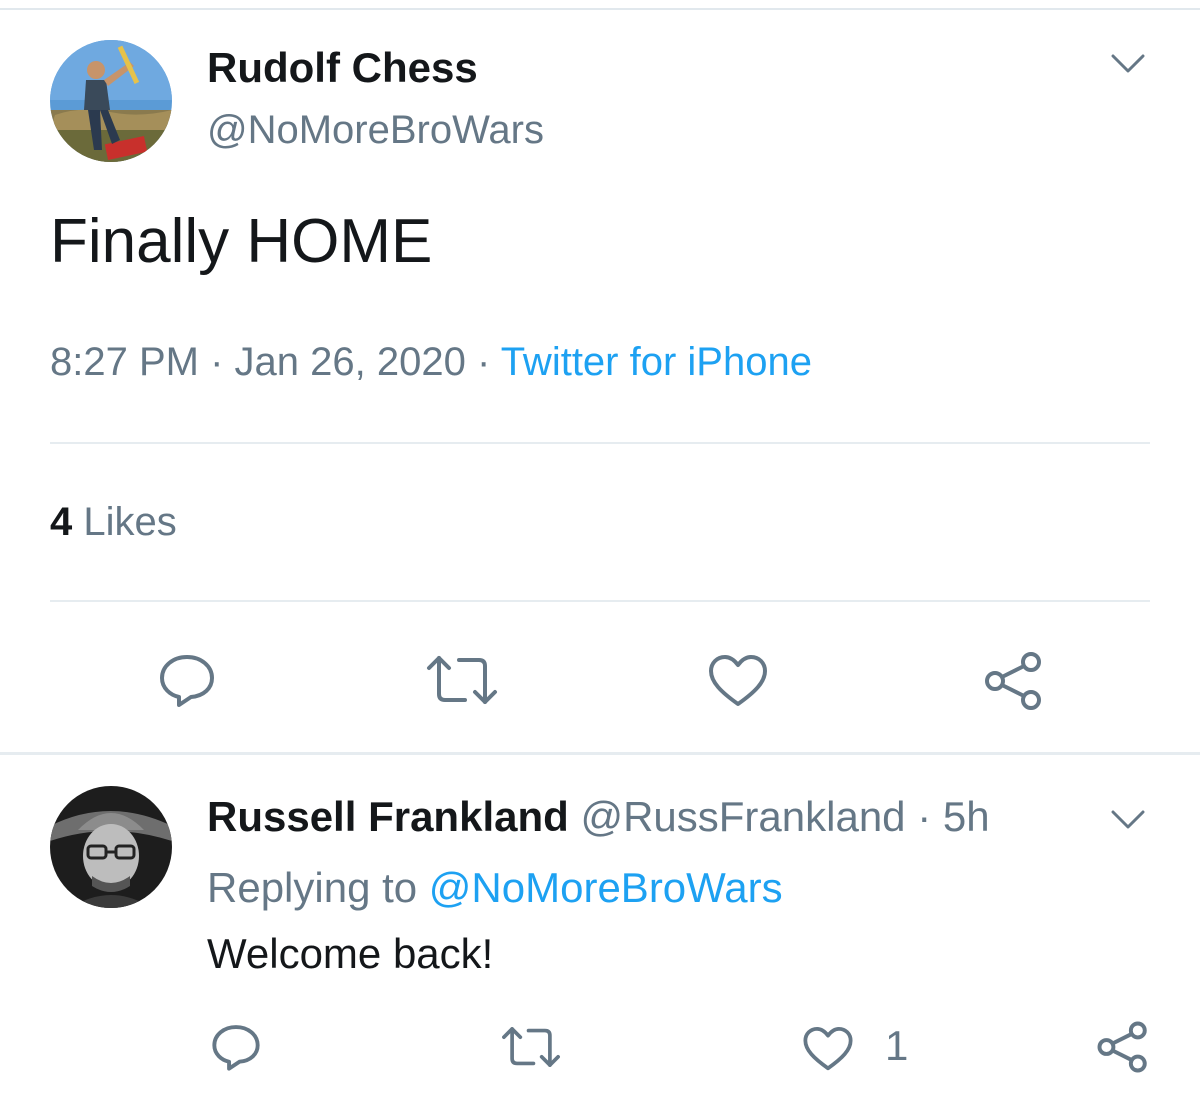  What do you see at coordinates (61, 522) in the screenshot?
I see `likes-count: 4` at bounding box center [61, 522].